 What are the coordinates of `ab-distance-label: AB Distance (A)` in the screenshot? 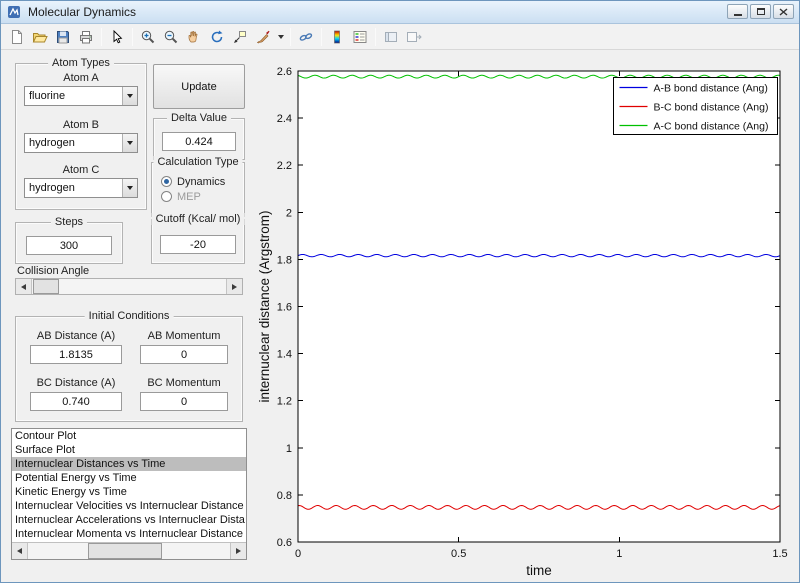 It's located at (76, 336).